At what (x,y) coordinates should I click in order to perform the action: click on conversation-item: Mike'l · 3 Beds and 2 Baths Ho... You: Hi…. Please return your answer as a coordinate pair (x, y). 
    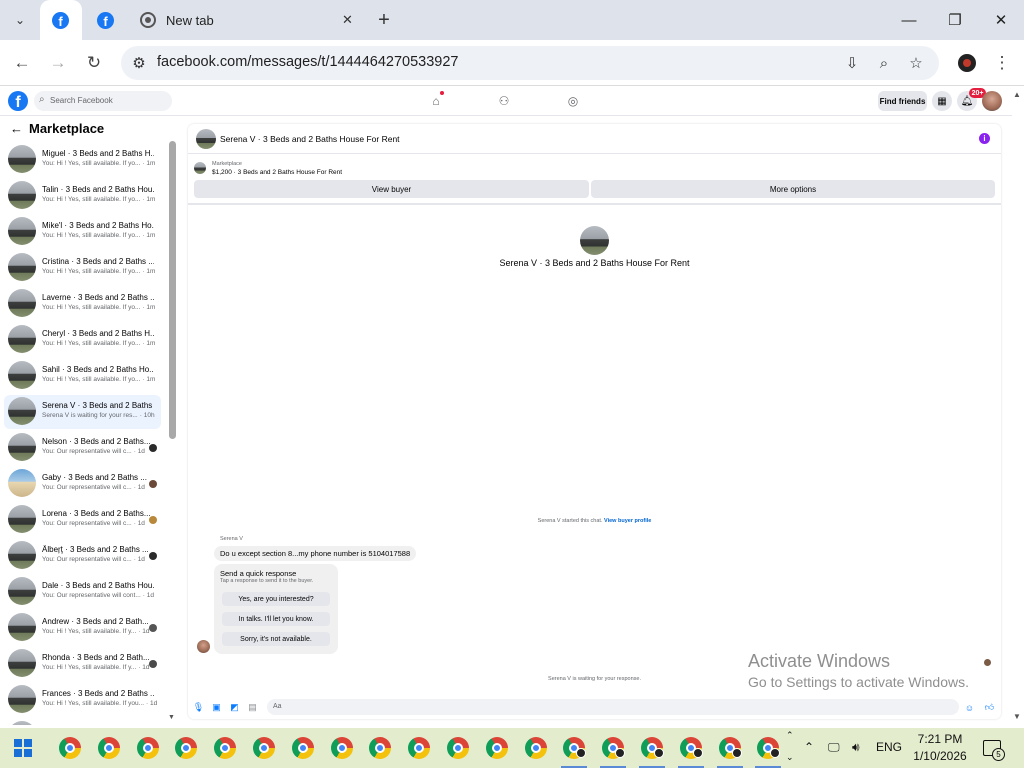
    Looking at the image, I should click on (82, 232).